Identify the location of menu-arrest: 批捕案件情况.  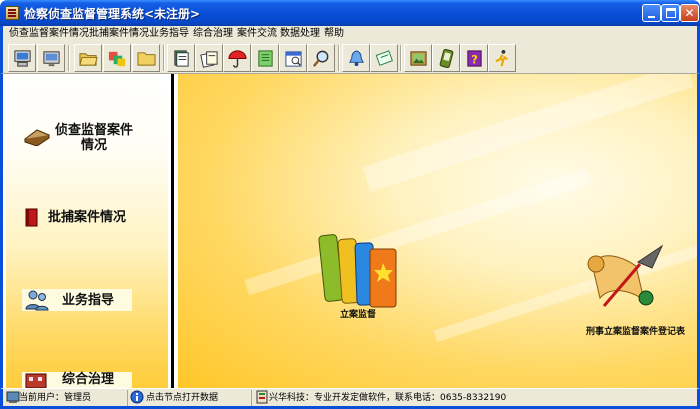
(119, 34).